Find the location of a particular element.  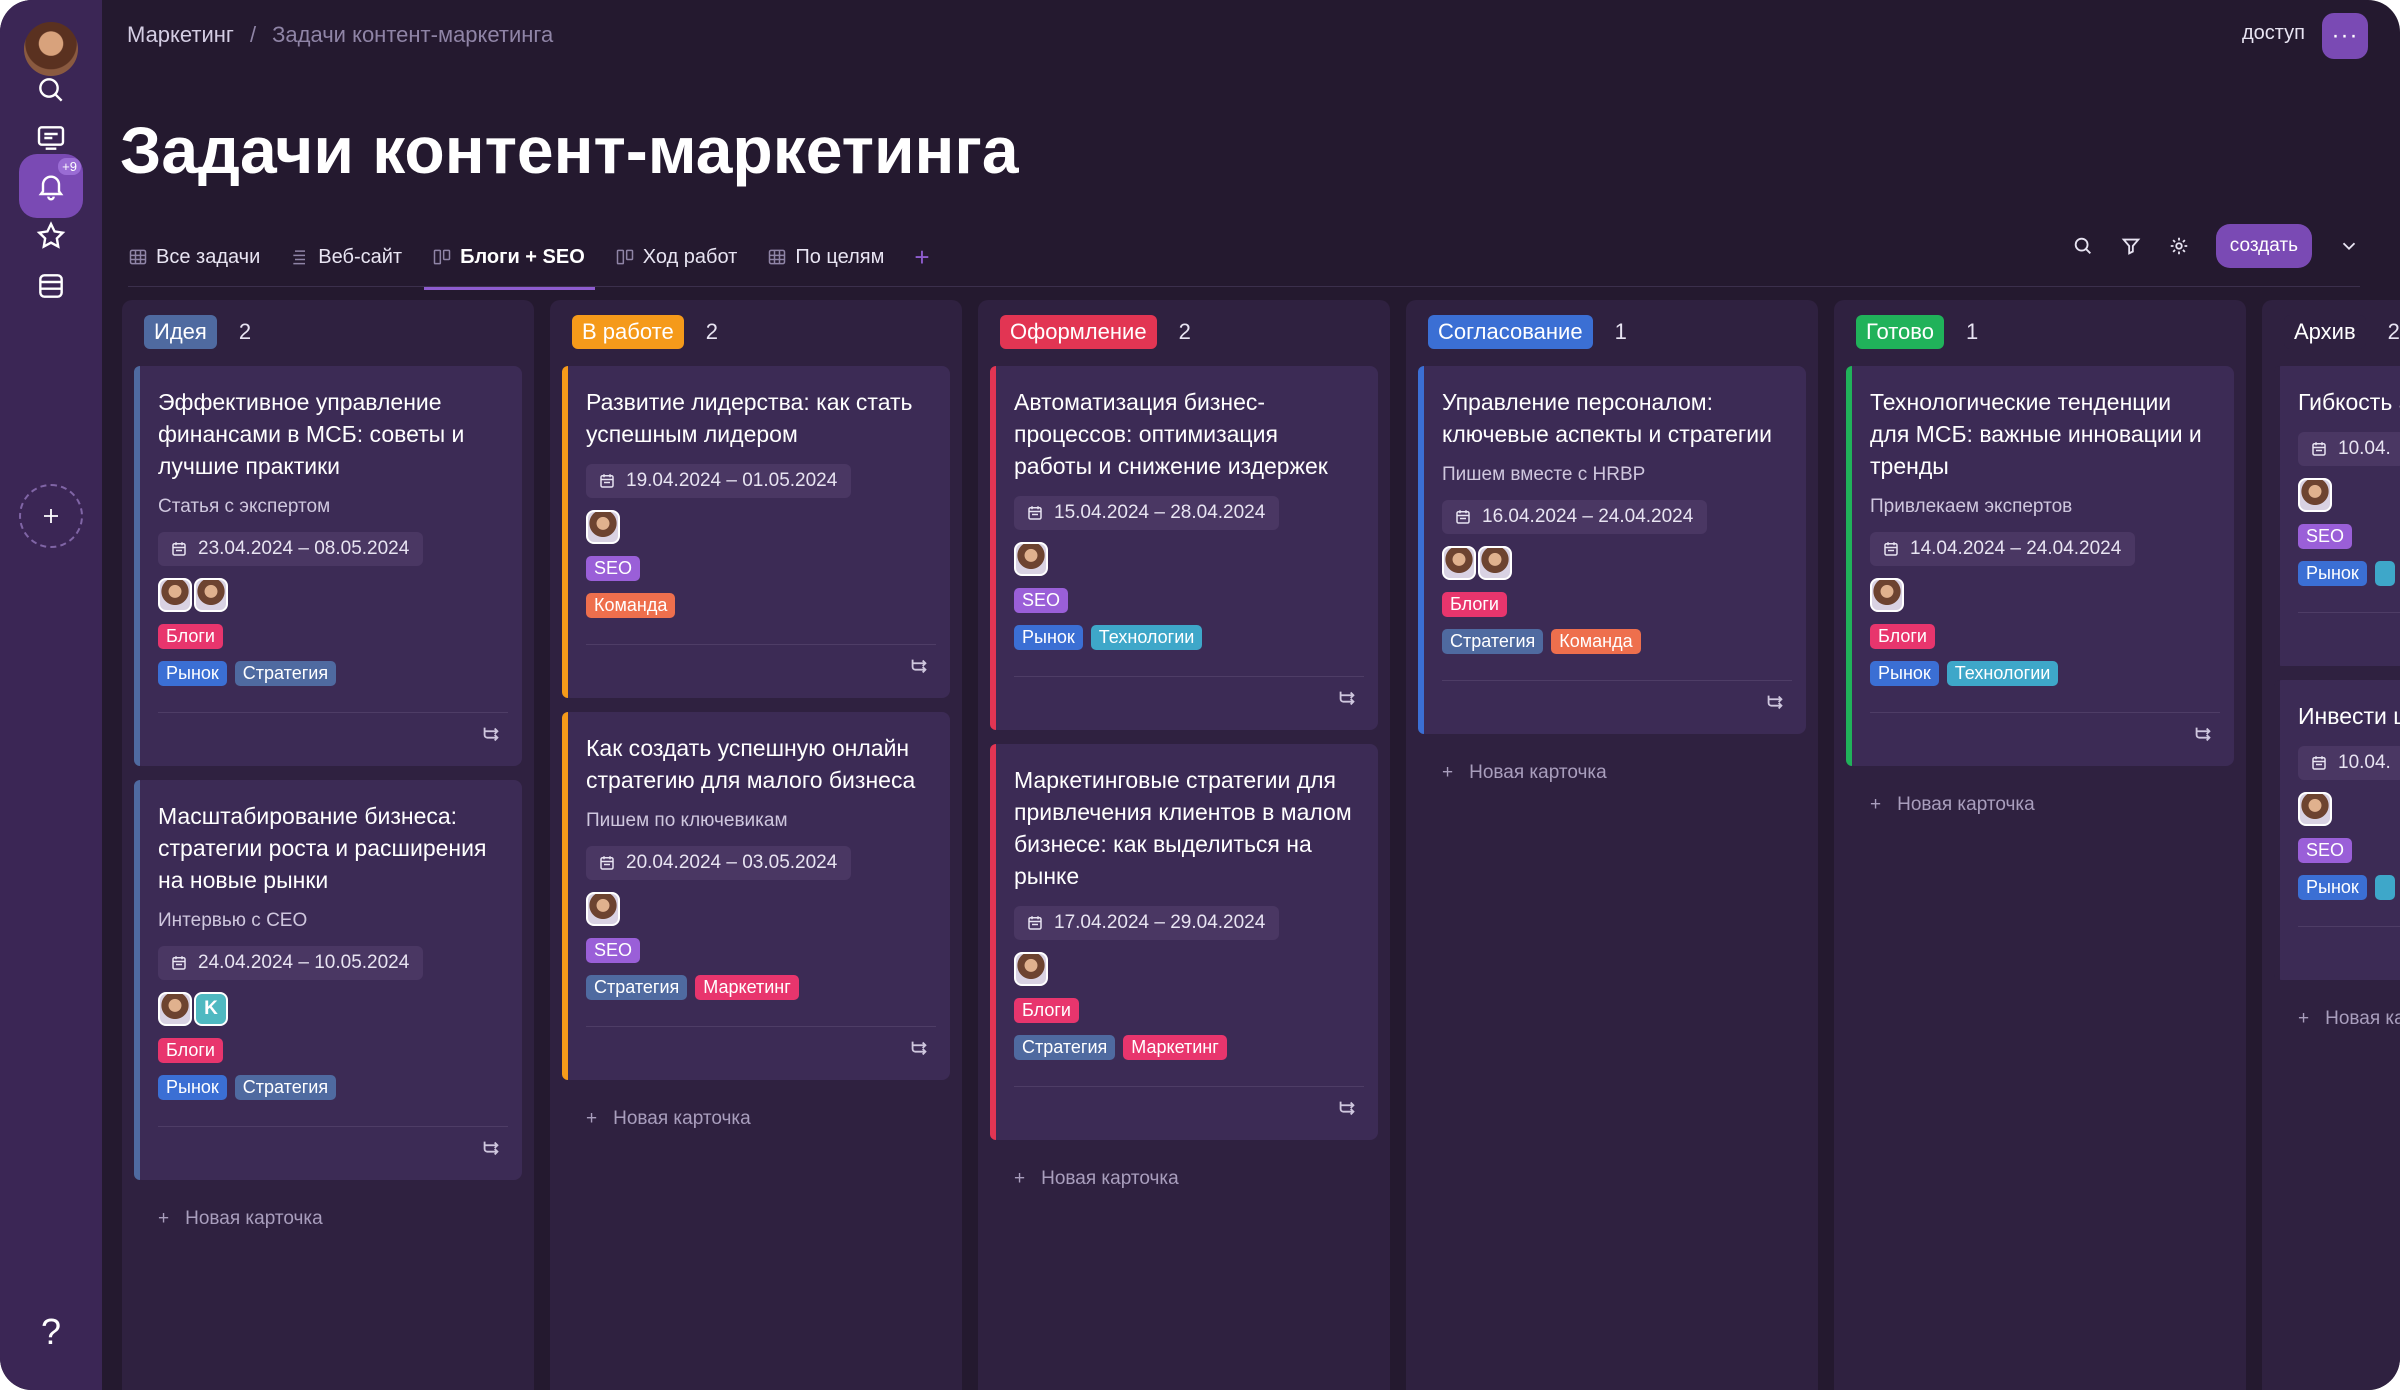

tab-3: Блоги + SEO is located at coordinates (509, 258).